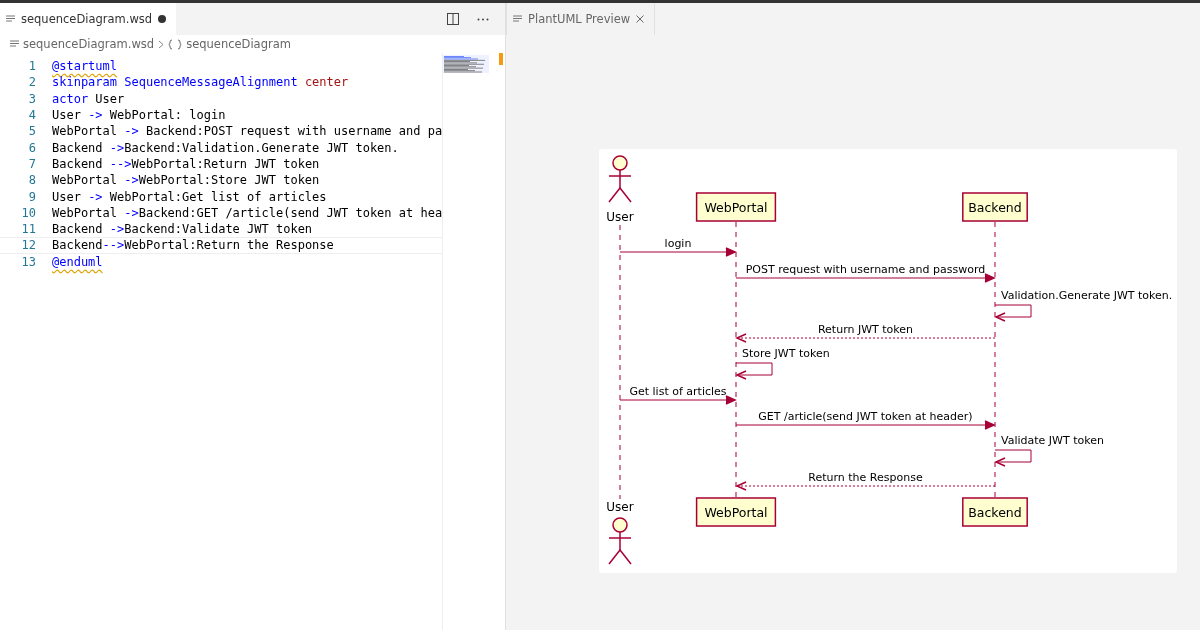 The height and width of the screenshot is (630, 1200). Describe the element at coordinates (483, 19) in the screenshot. I see `more-icon` at that location.